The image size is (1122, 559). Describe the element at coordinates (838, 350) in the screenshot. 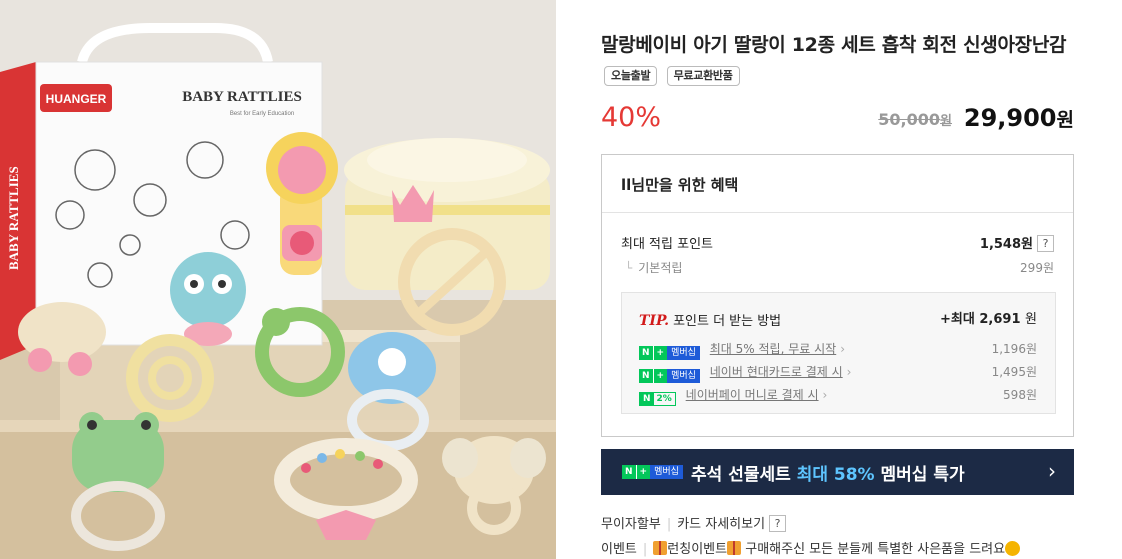

I see `tip-item-membership: N + 멤버십 최대 5% 적립, 무료 시작 › 1,196원` at that location.